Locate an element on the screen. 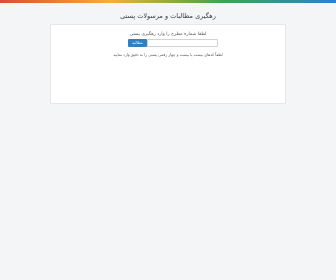 This screenshot has height=280, width=336. page-title: رهگیری مطالبات و مرسولات پستی is located at coordinates (168, 16).